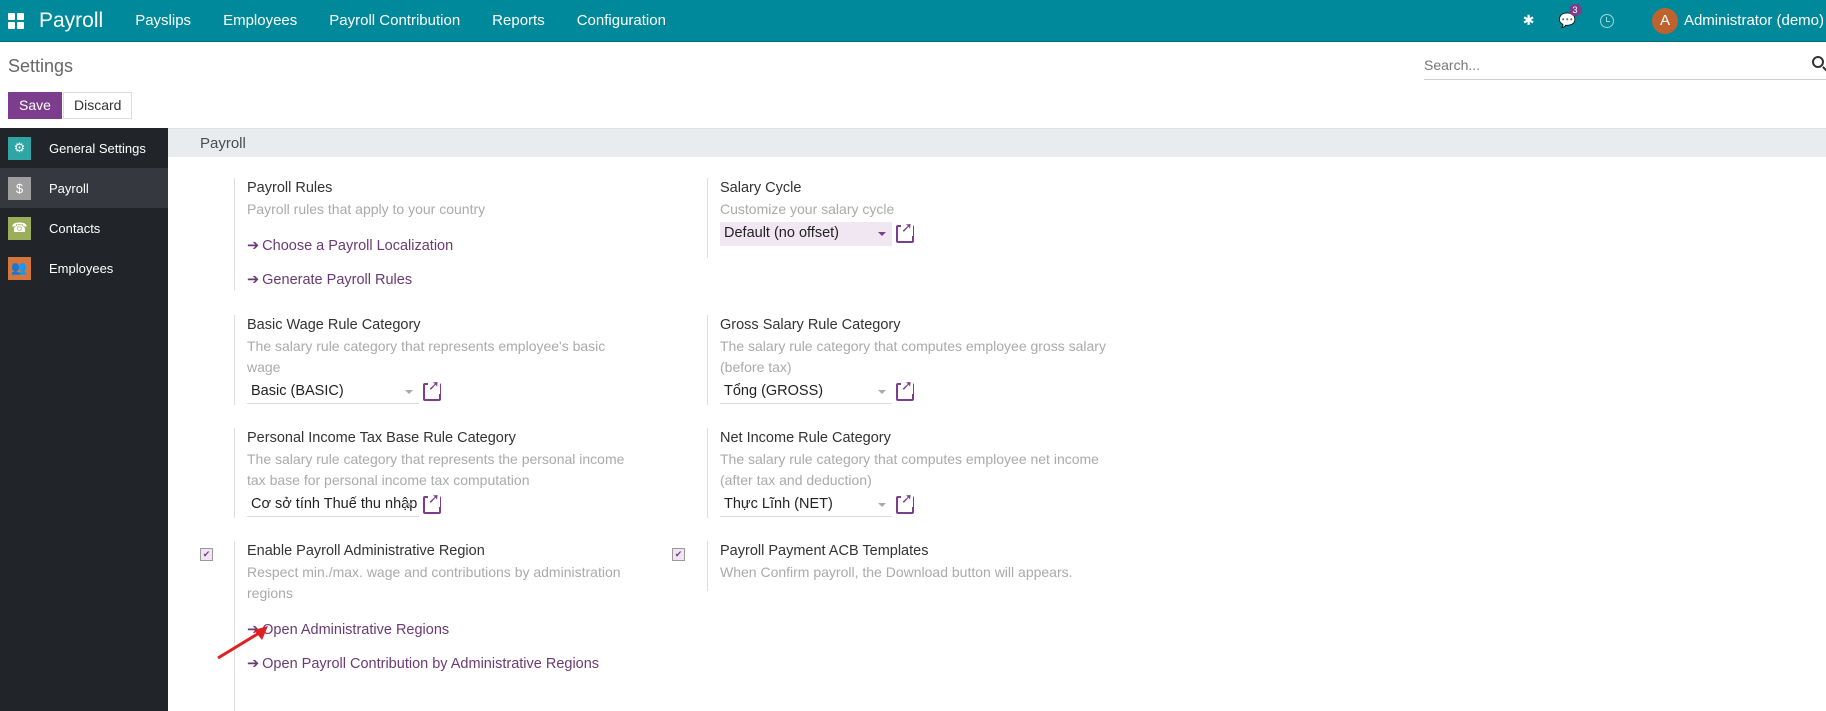 The width and height of the screenshot is (1826, 711). Describe the element at coordinates (333, 505) in the screenshot. I see `pit-base-select: Cơ sở tính Thuế thu nhập` at that location.